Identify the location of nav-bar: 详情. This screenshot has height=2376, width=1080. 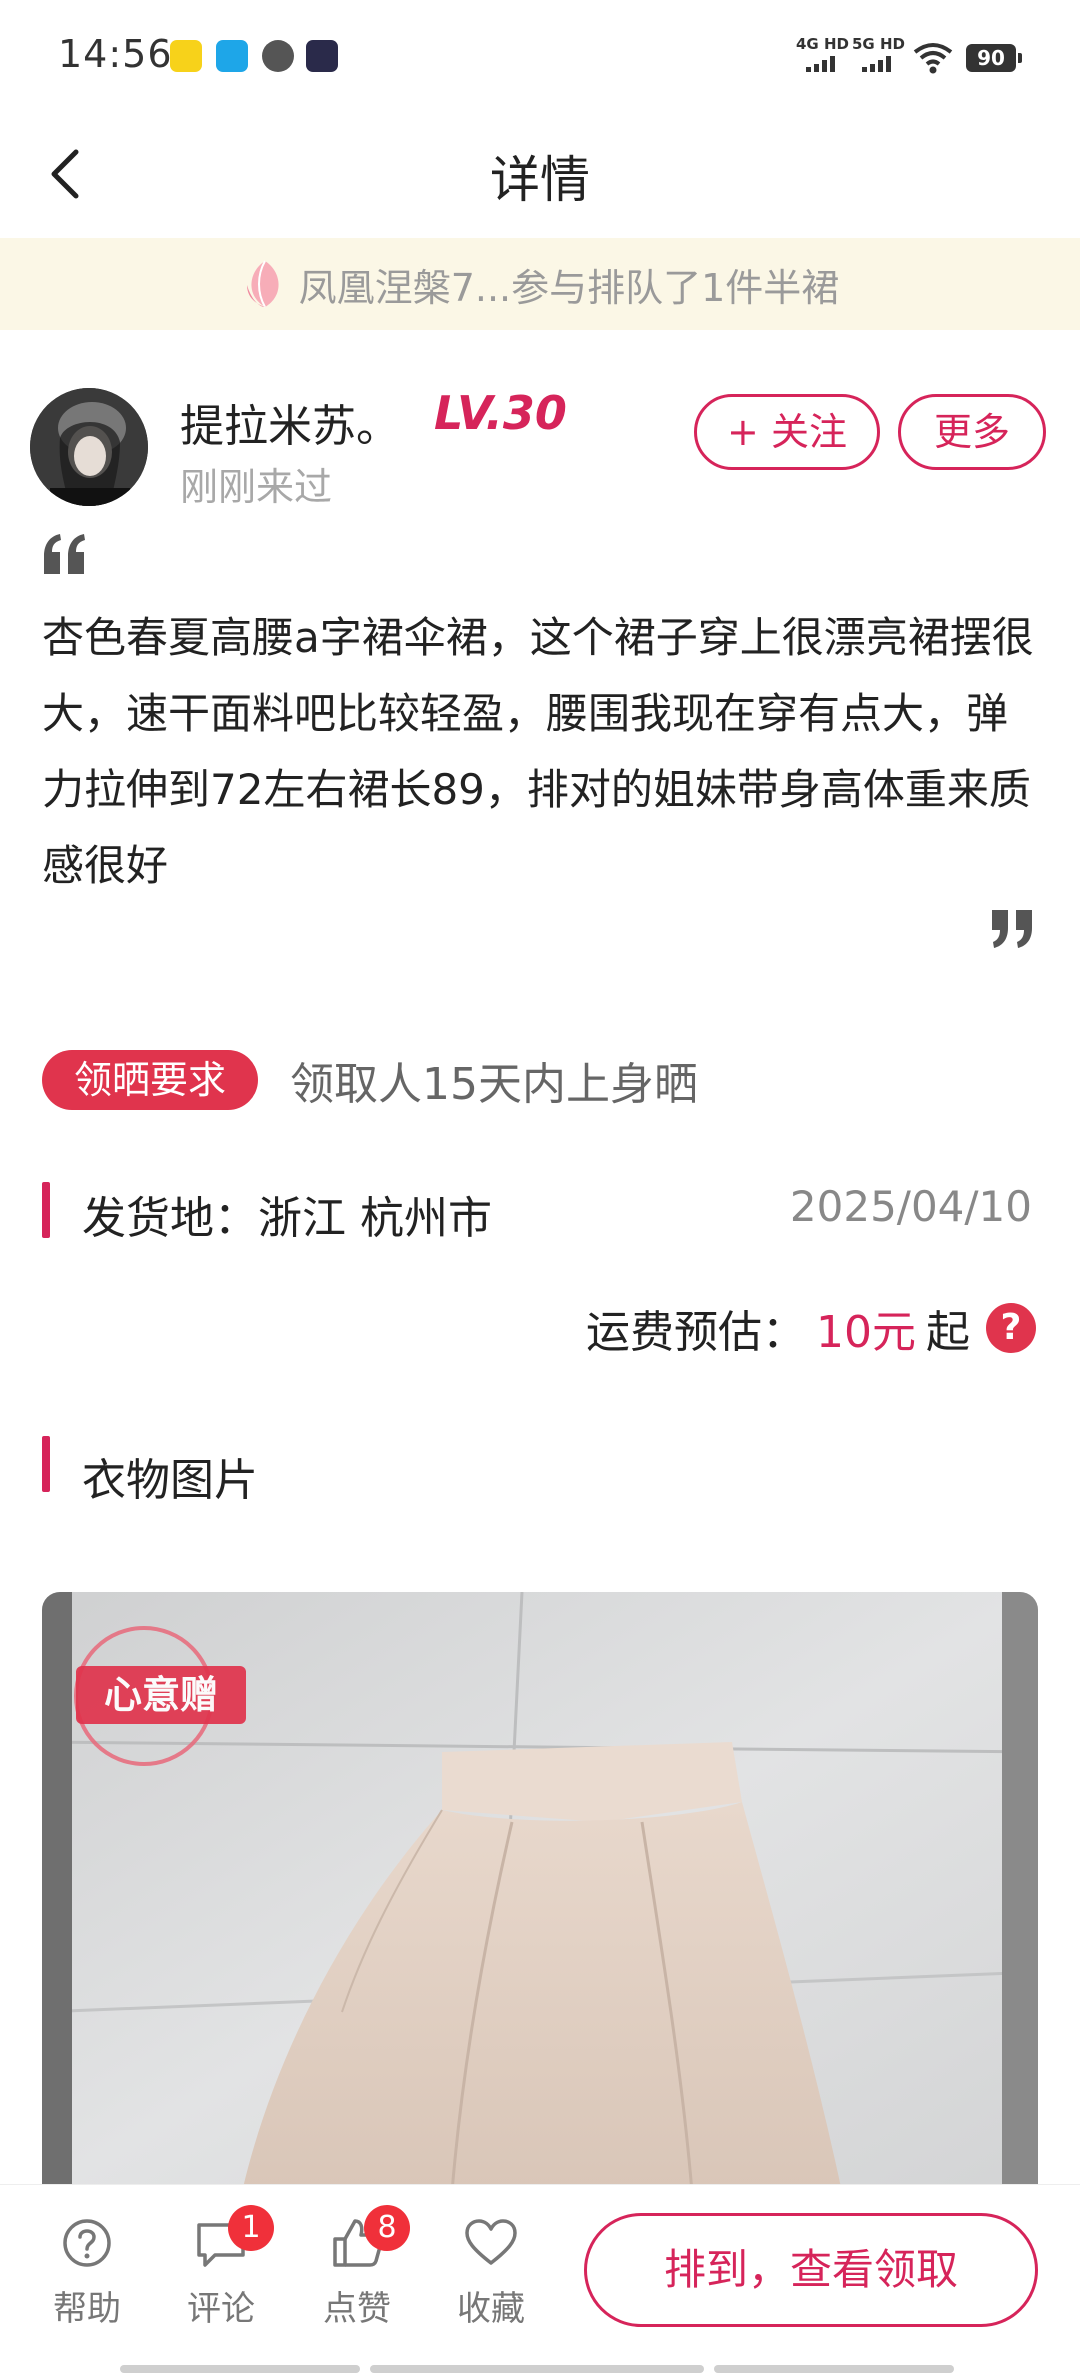
(540, 175).